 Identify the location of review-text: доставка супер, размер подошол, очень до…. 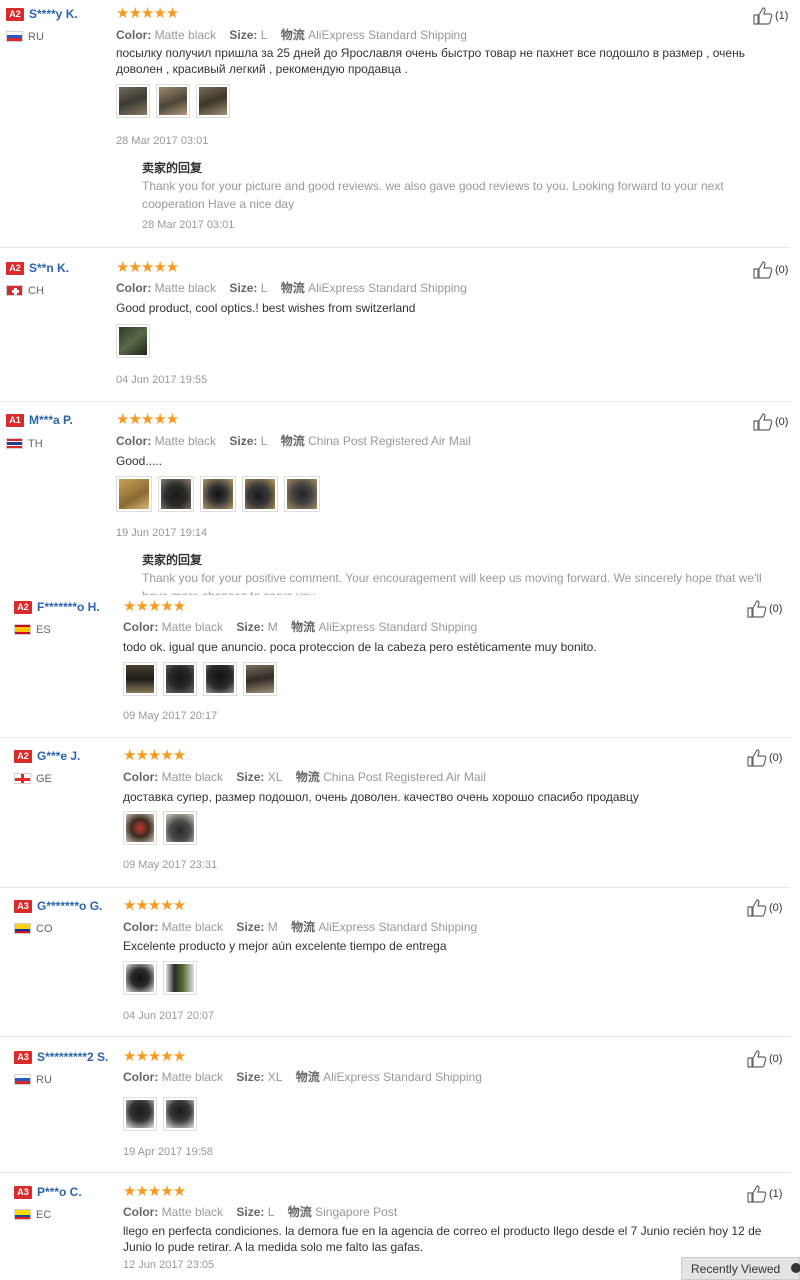
(381, 797).